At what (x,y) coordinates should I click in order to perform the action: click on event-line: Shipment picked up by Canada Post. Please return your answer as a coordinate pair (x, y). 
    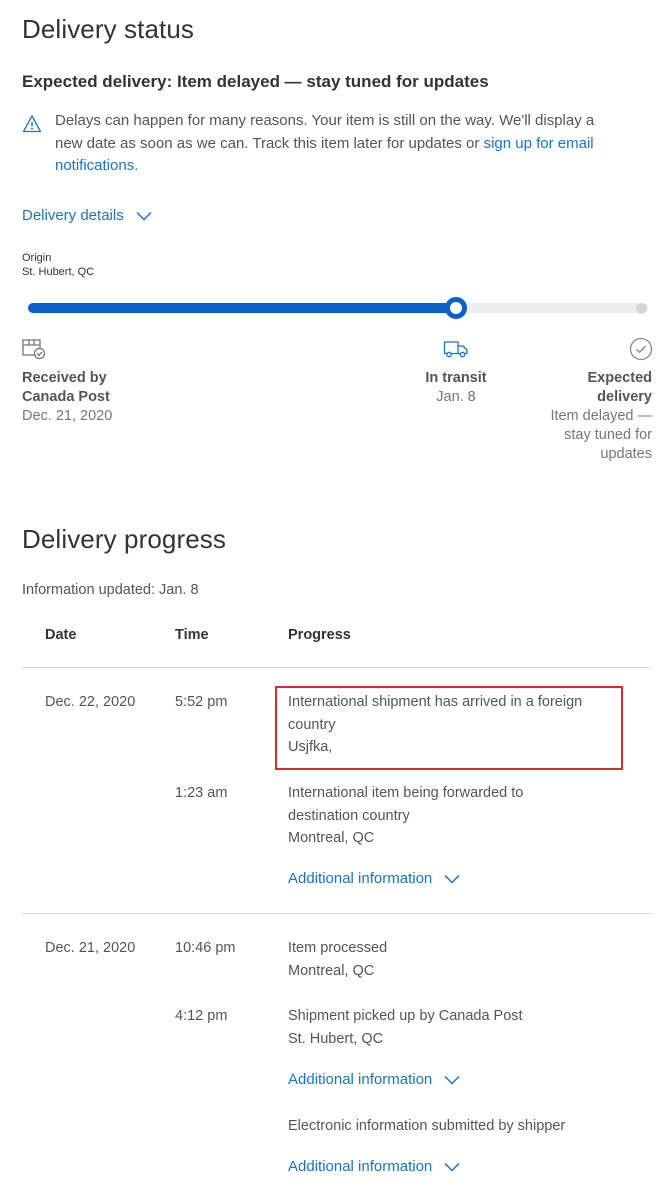
    Looking at the image, I should click on (405, 1016).